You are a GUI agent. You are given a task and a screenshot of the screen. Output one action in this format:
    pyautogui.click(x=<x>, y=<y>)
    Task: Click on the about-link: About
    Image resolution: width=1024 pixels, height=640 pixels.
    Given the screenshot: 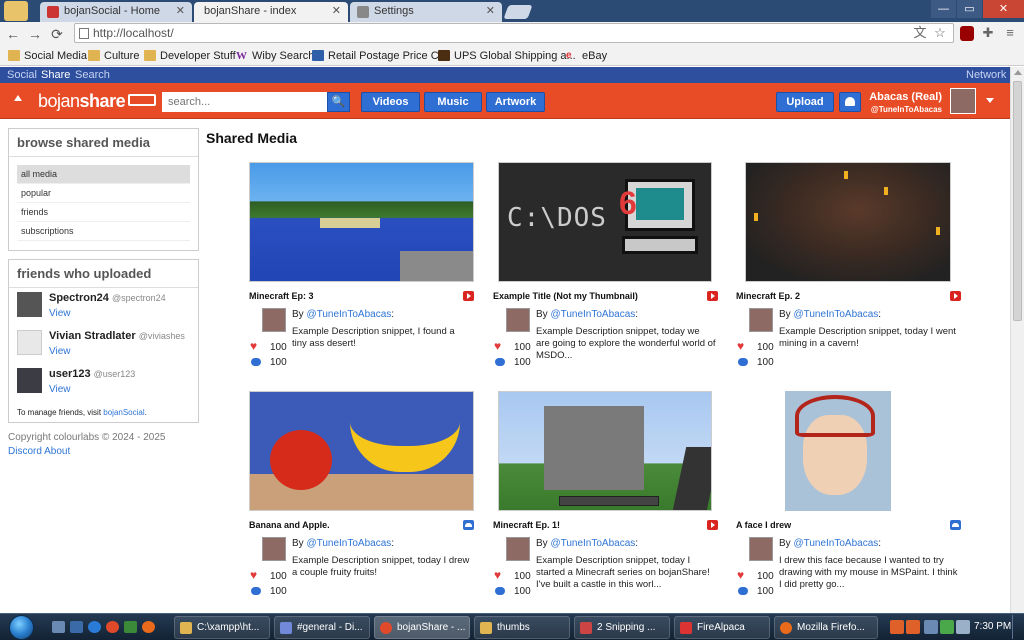 What is the action you would take?
    pyautogui.click(x=57, y=451)
    